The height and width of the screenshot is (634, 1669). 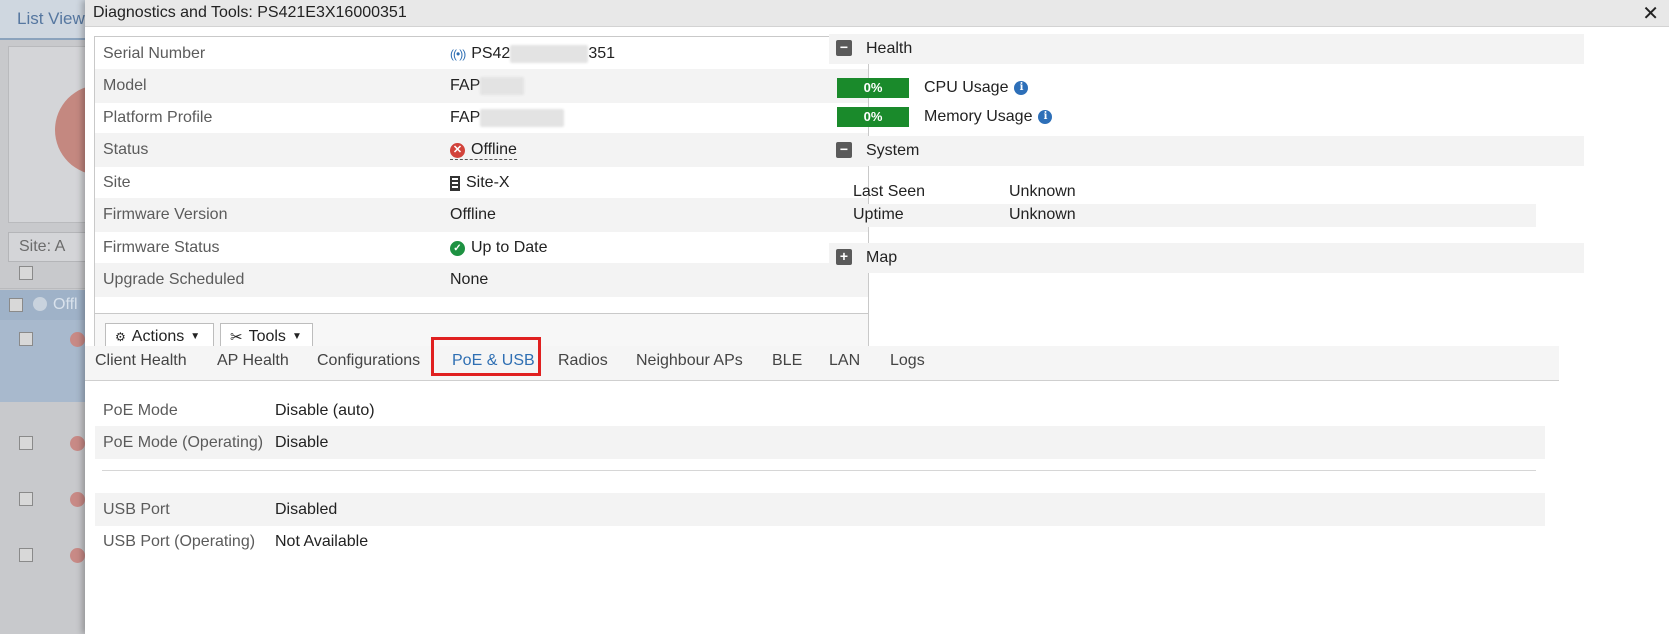 What do you see at coordinates (532, 54) in the screenshot?
I see `serial-number-value: ((•)) PS42 351` at bounding box center [532, 54].